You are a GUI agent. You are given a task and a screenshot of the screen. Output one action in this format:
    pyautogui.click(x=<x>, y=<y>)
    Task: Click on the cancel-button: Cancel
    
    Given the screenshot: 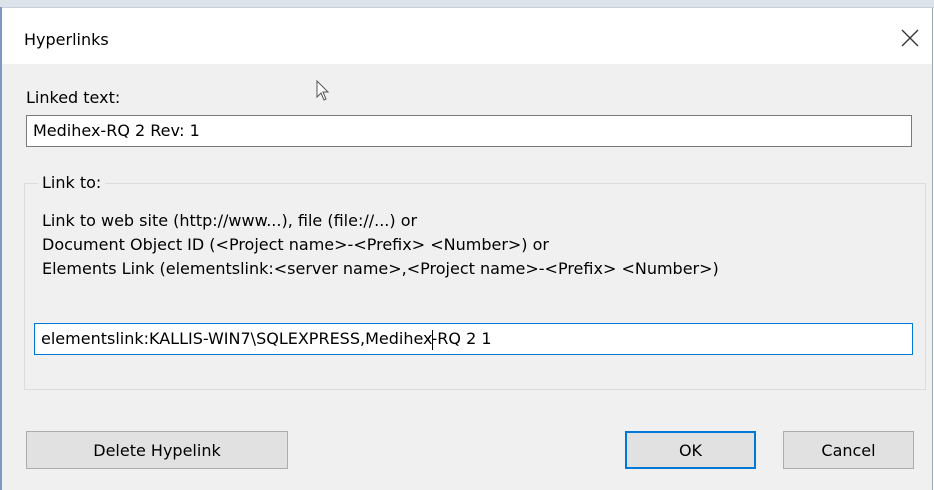 What is the action you would take?
    pyautogui.click(x=848, y=450)
    